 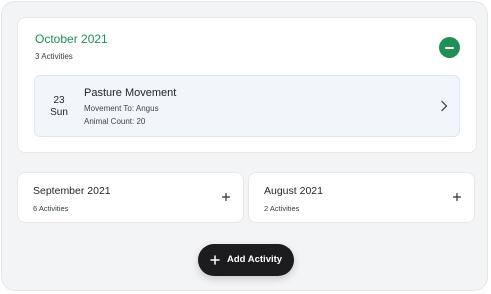 I want to click on add-activity-button: Add Activity, so click(x=246, y=260).